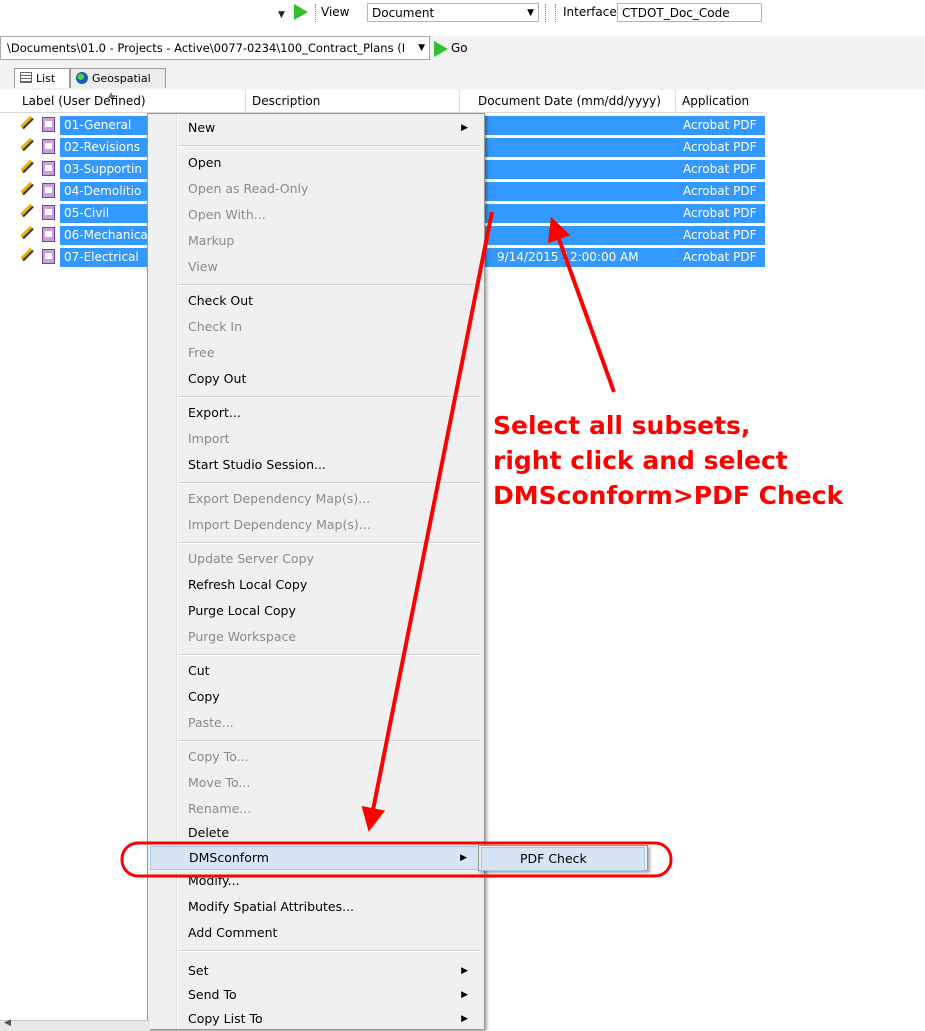 The width and height of the screenshot is (925, 1031). Describe the element at coordinates (315, 241) in the screenshot. I see `menu-item-markup: Markup` at that location.